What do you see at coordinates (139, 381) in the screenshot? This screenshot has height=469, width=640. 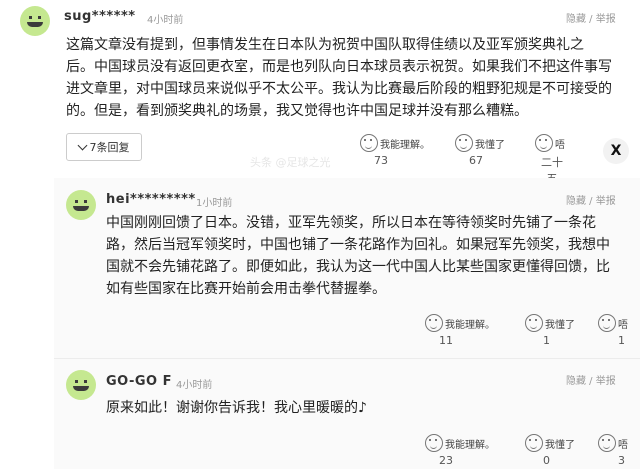 I see `username: GO-GO F` at bounding box center [139, 381].